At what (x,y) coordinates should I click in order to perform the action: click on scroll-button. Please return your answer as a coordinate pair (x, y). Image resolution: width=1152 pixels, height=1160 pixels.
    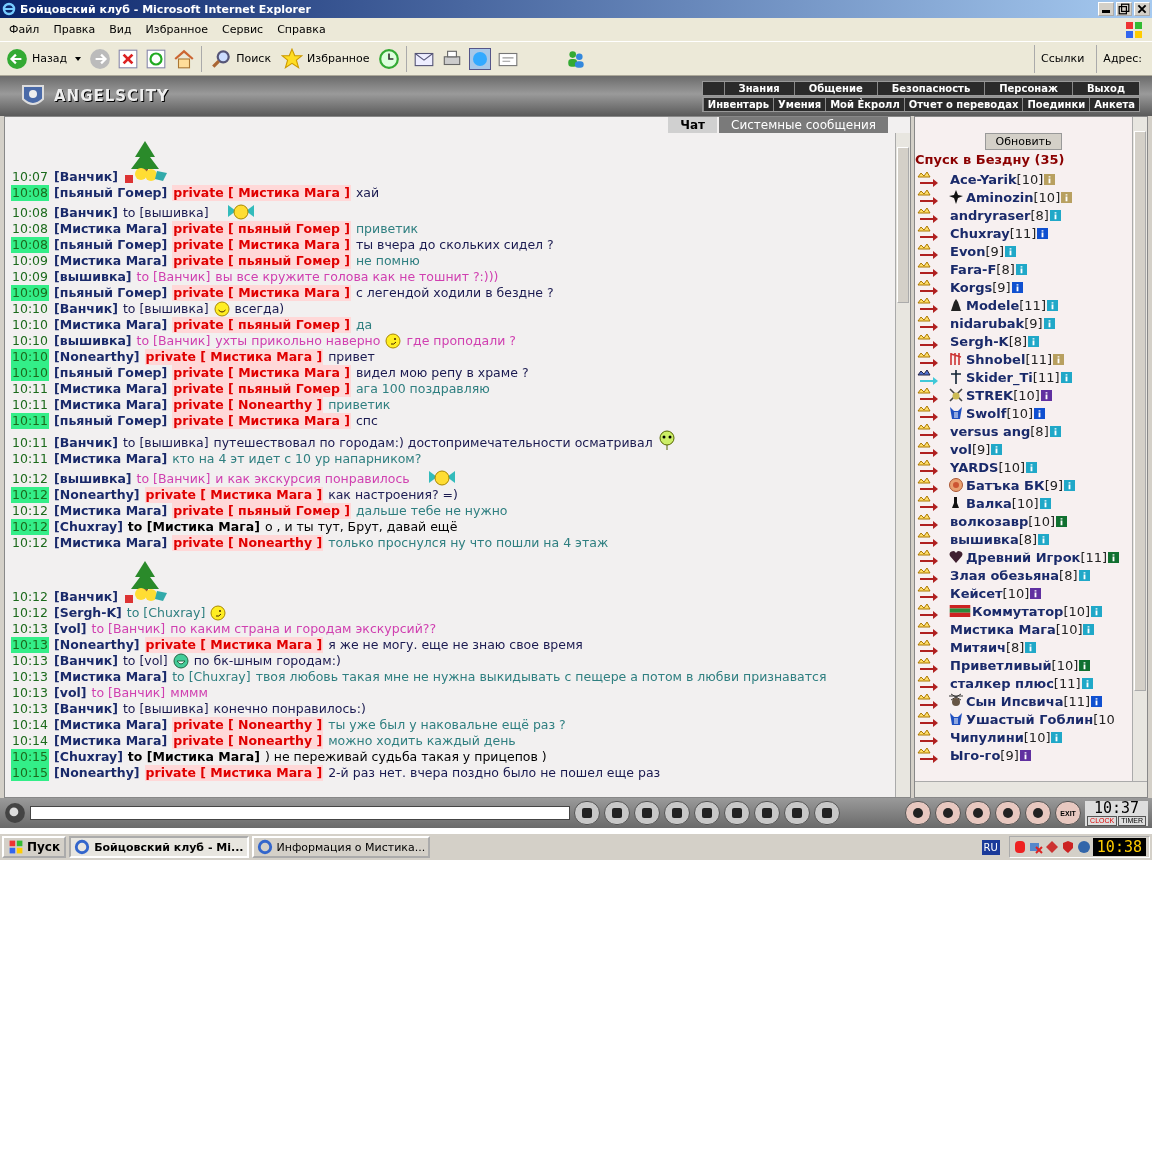
    Looking at the image, I should click on (948, 813).